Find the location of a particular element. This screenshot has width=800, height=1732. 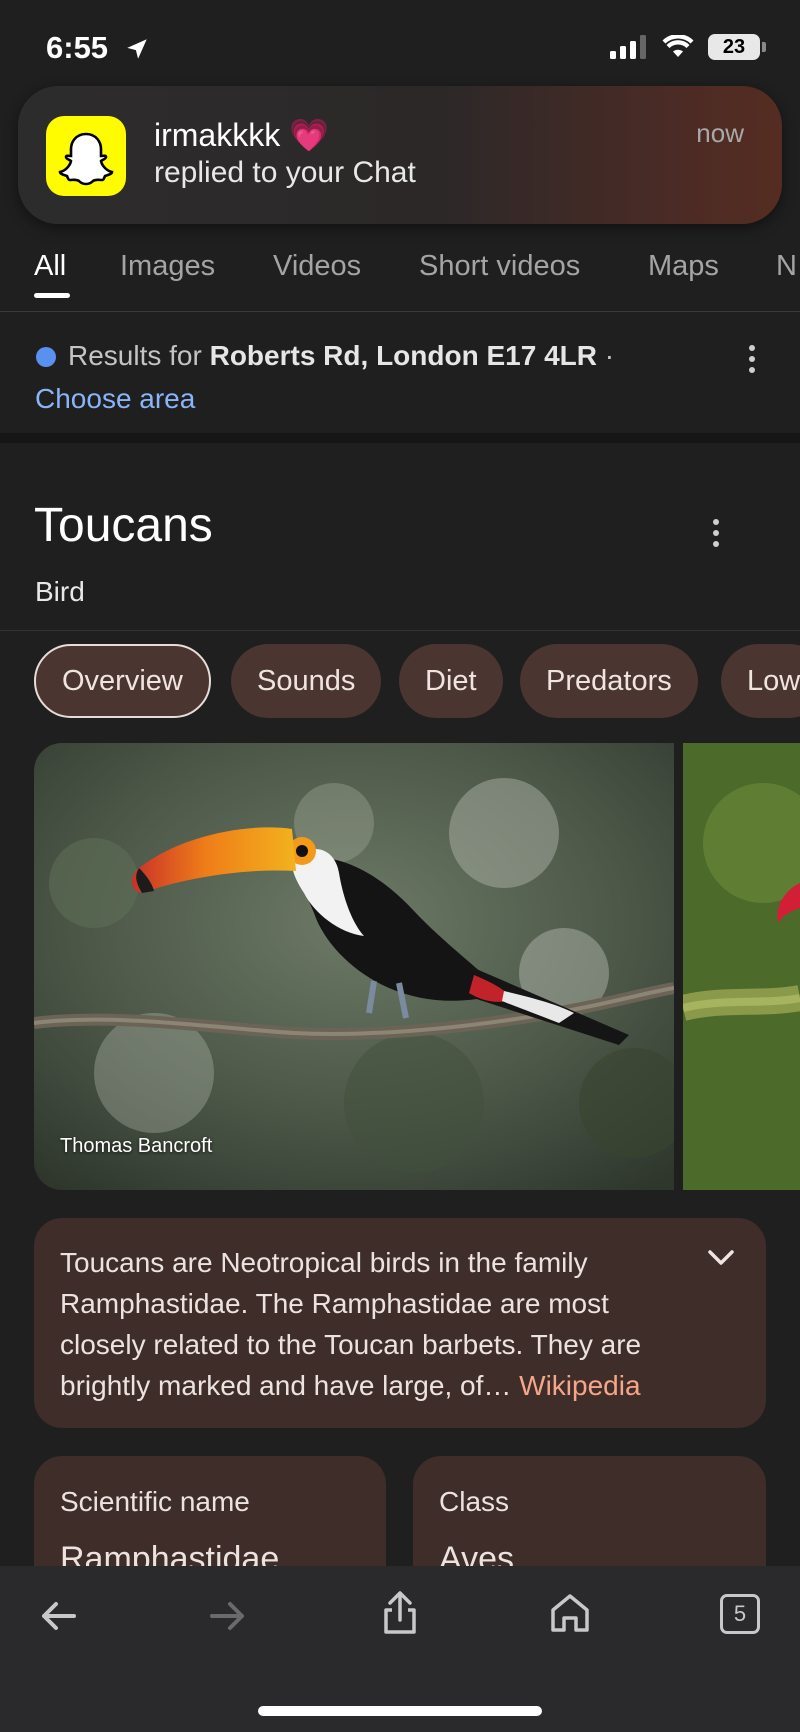

chevron-down-icon is located at coordinates (721, 1258).